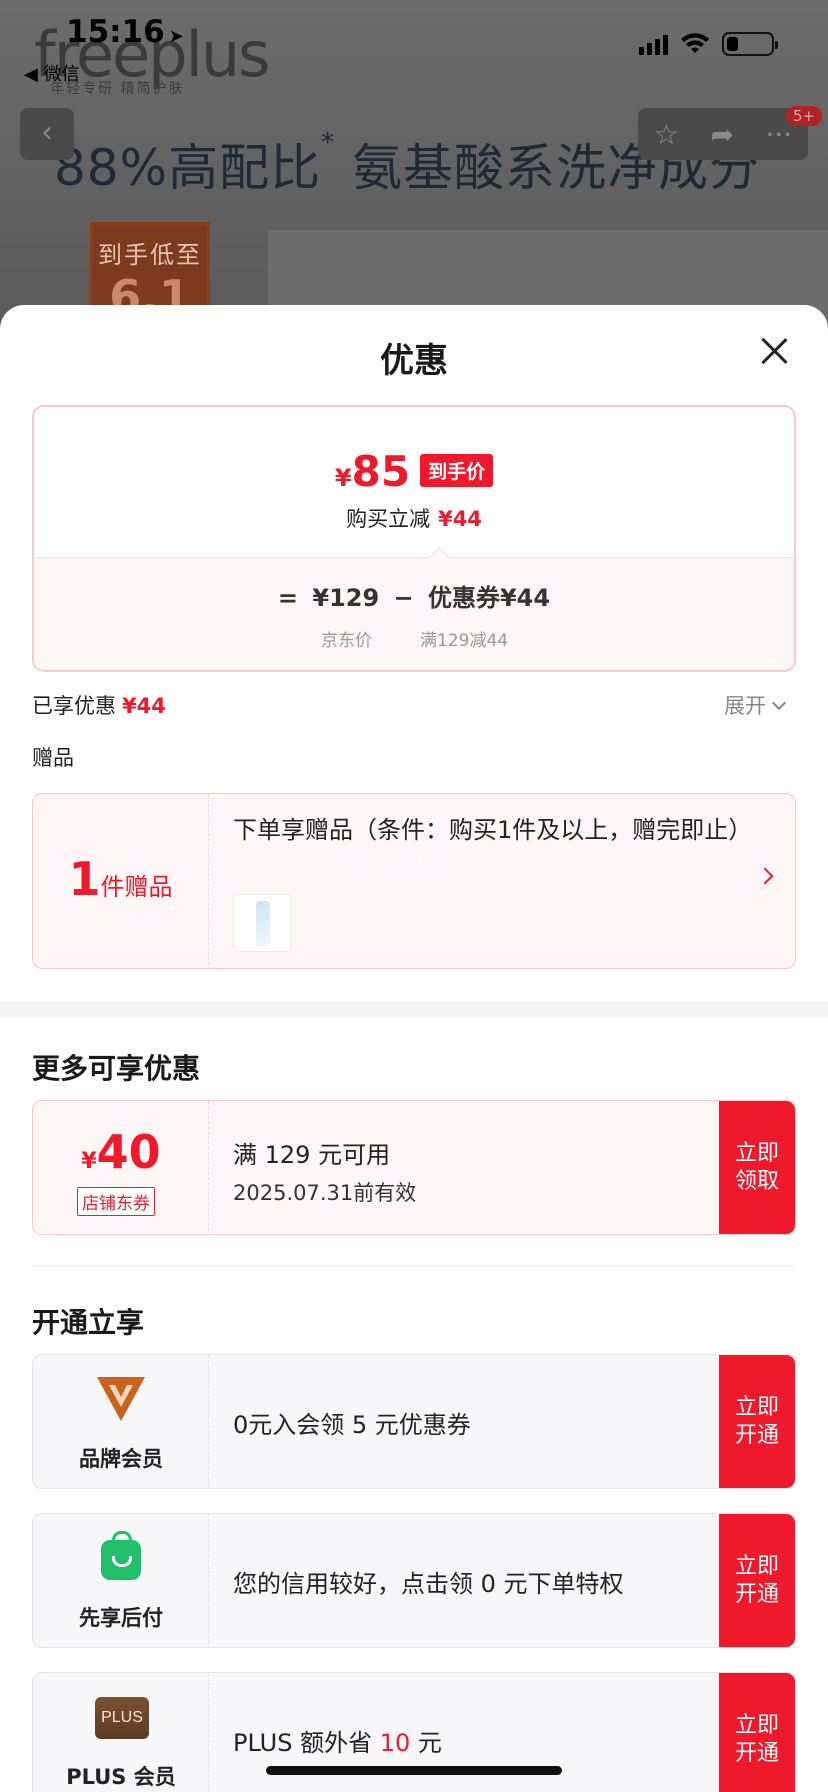  I want to click on shop-coupon-card: ¥40 店铺东券 满 129 元可用 2025.07.31前有效 立即领取, so click(414, 1167).